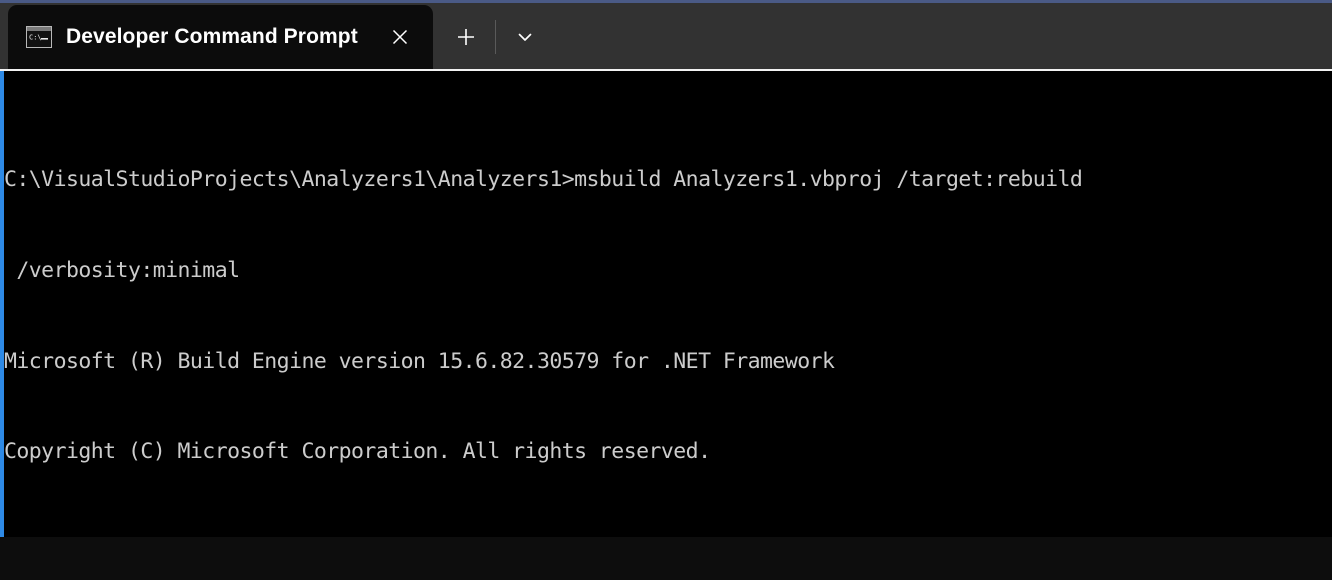 The width and height of the screenshot is (1332, 580). I want to click on tab-developer-command-prompt: C:\ Developer Command Prompt, so click(220, 37).